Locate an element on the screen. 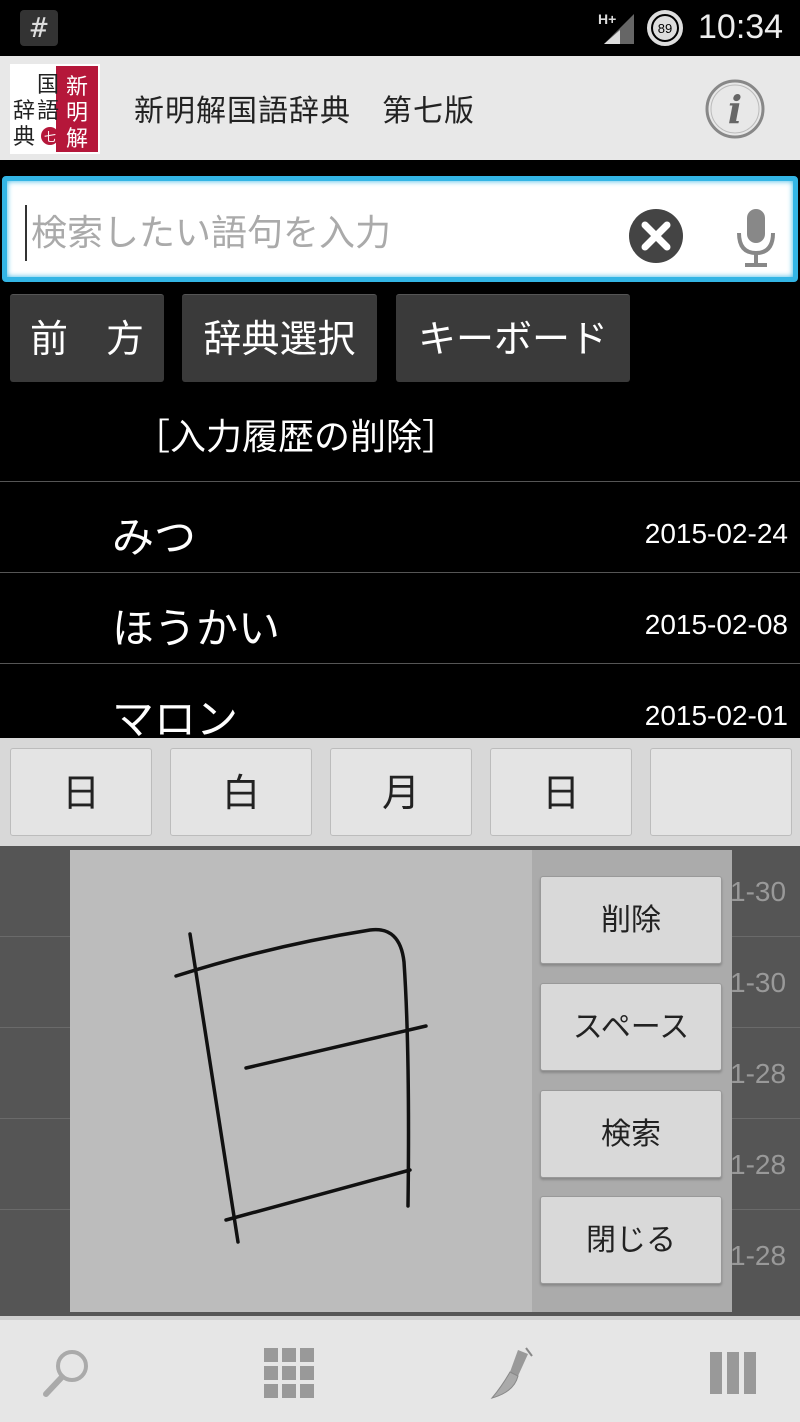 The height and width of the screenshot is (1422, 800). svg-text: 語 is located at coordinates (48, 111).